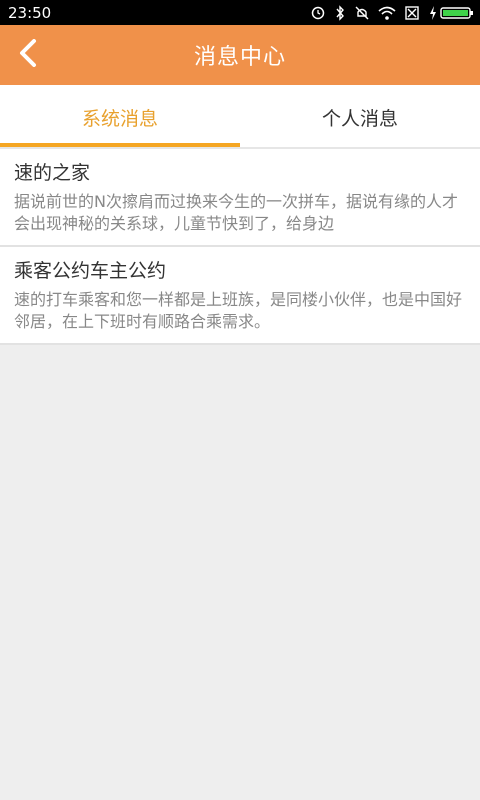 The image size is (480, 800). Describe the element at coordinates (239, 57) in the screenshot. I see `page-title: 消息中心` at that location.